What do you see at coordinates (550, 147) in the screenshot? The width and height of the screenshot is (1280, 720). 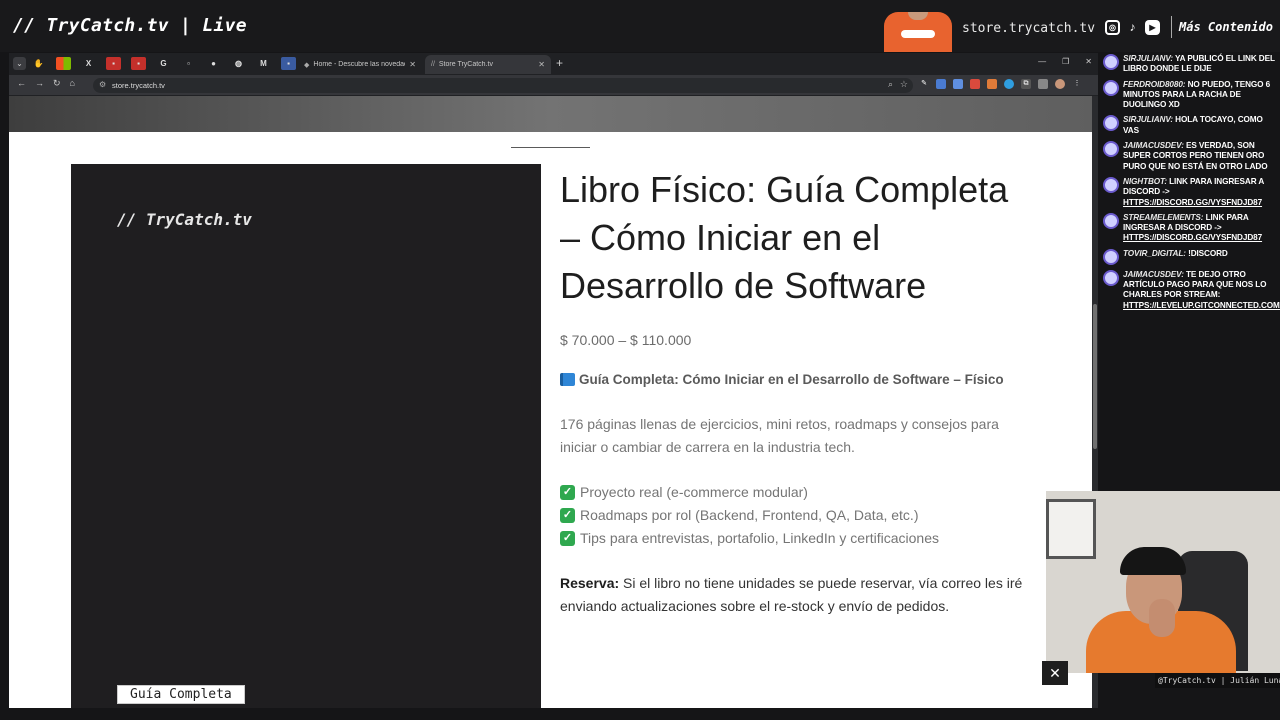 I see `section-divider` at bounding box center [550, 147].